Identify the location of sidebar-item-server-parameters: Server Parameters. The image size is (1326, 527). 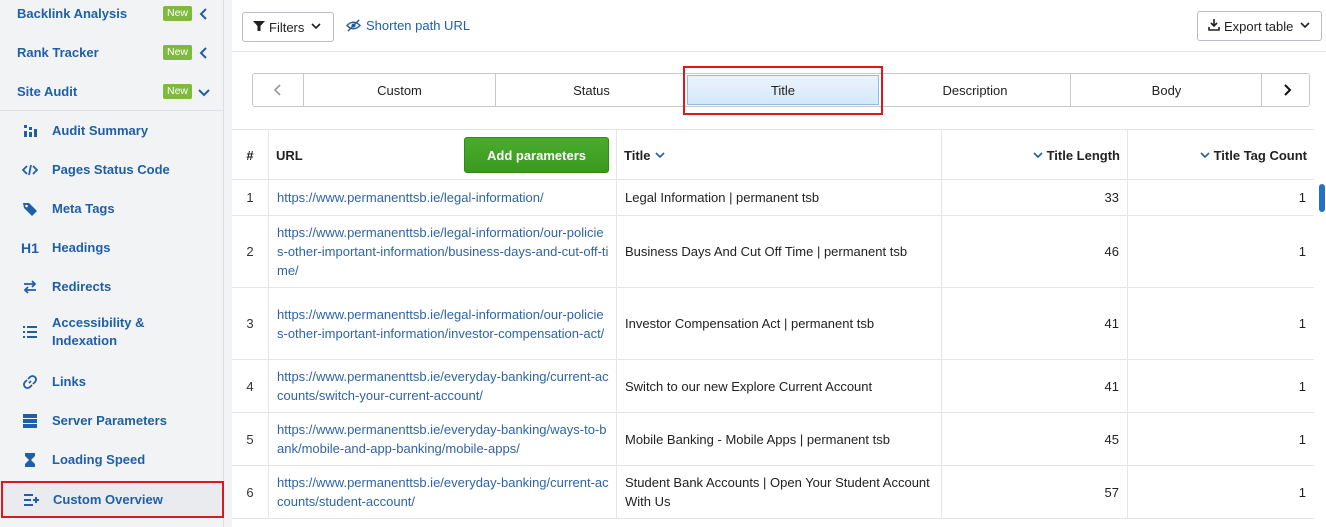
(112, 420).